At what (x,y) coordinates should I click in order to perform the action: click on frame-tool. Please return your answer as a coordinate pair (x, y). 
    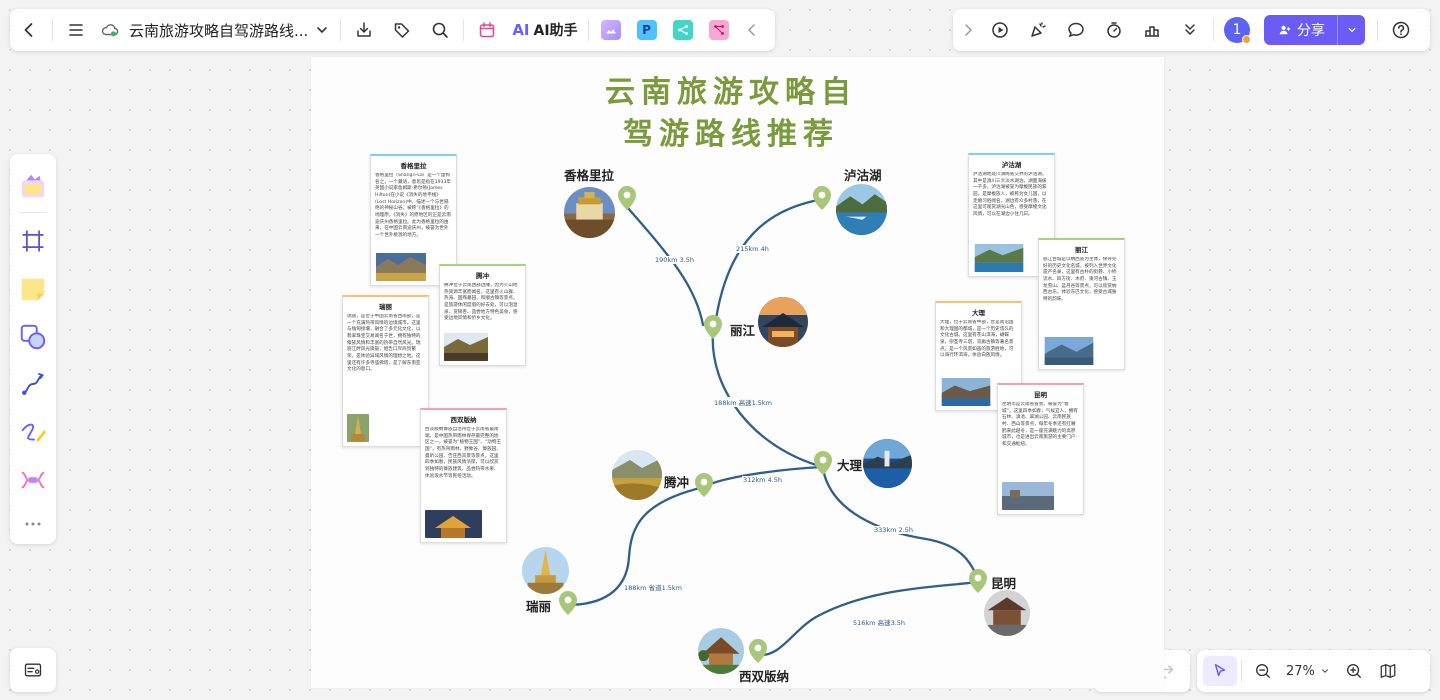
    Looking at the image, I should click on (33, 241).